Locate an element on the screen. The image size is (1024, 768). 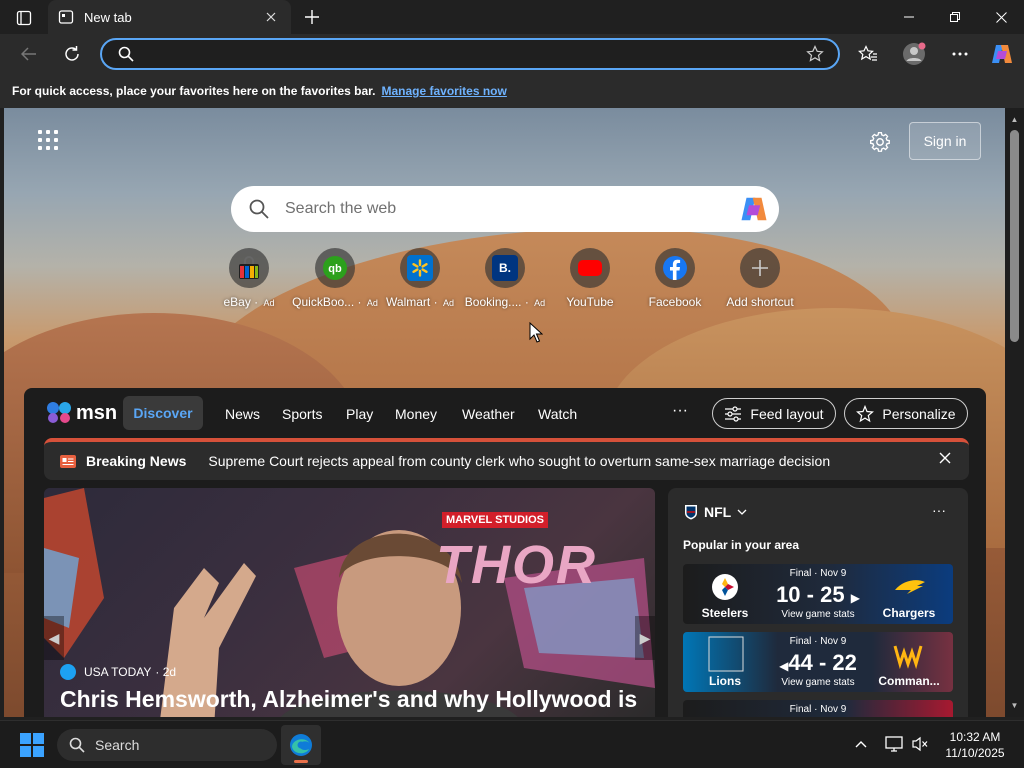
article-age: · 2d is located at coordinates (166, 672).